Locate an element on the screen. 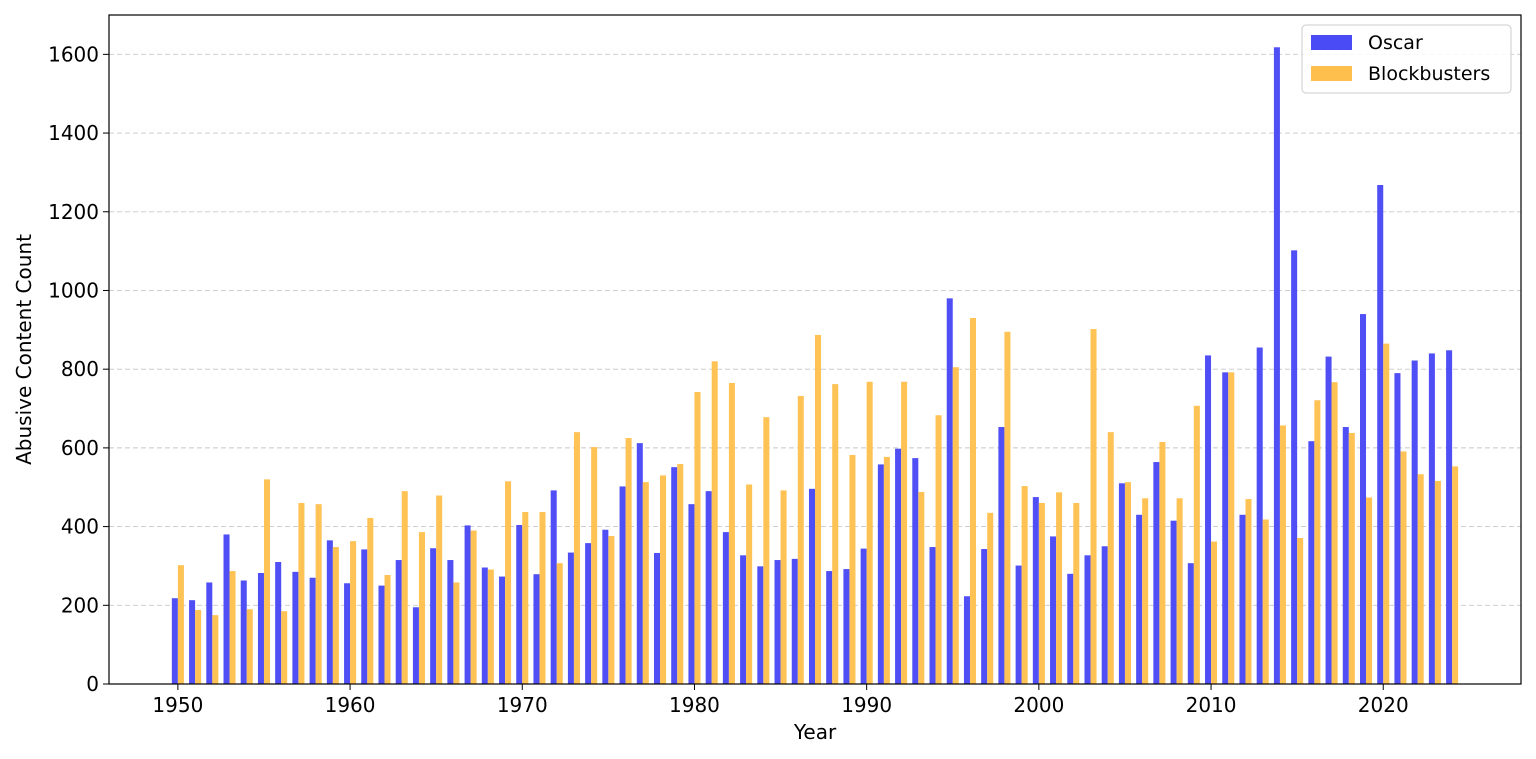 This screenshot has height=759, width=1536. bar-oscar-1960 is located at coordinates (347, 633).